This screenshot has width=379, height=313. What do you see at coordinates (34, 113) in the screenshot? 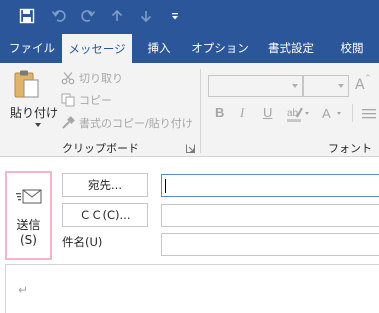
I see `paste-label: 貼り付け` at bounding box center [34, 113].